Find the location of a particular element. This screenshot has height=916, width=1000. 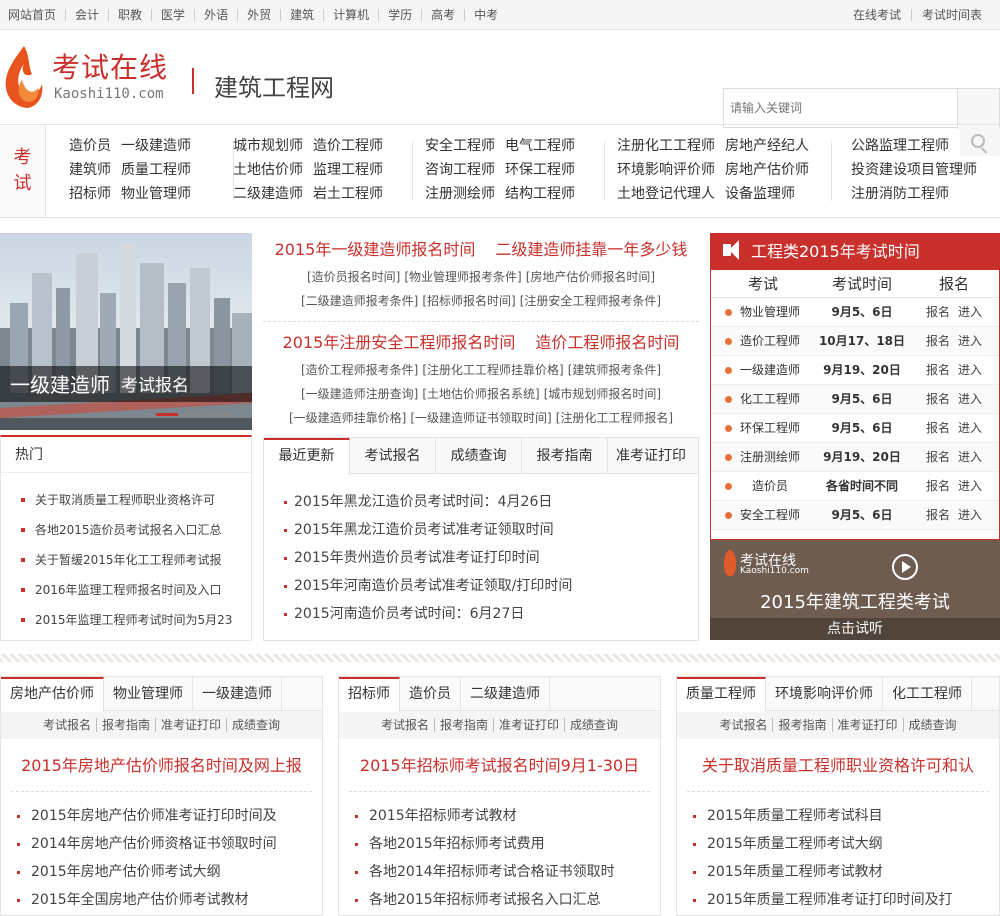

panel-headline: 2015年招标师考试报名时间9月1-30日 is located at coordinates (499, 766).